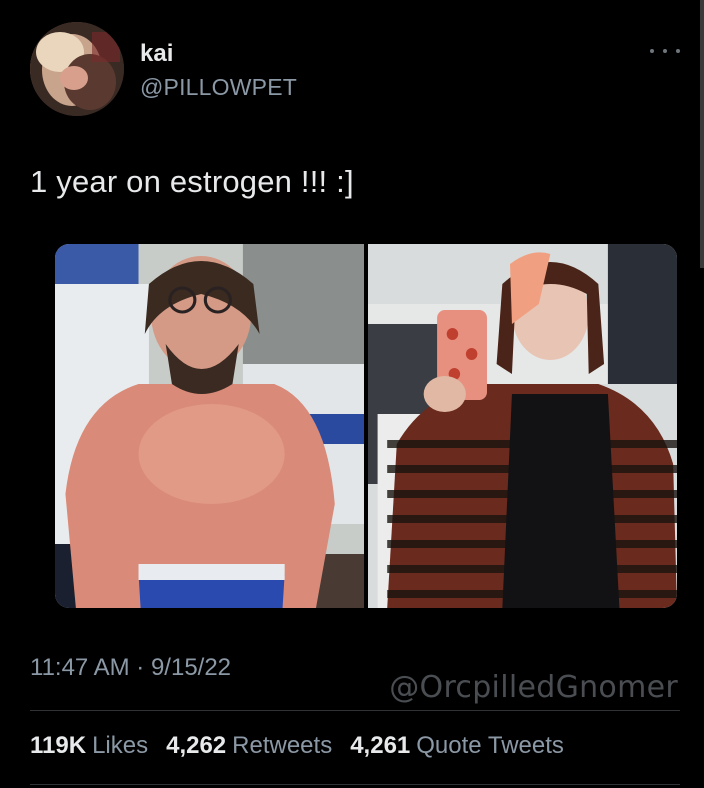 Image resolution: width=704 pixels, height=788 pixels. What do you see at coordinates (380, 745) in the screenshot?
I see `quote-tweets-count: 4,261` at bounding box center [380, 745].